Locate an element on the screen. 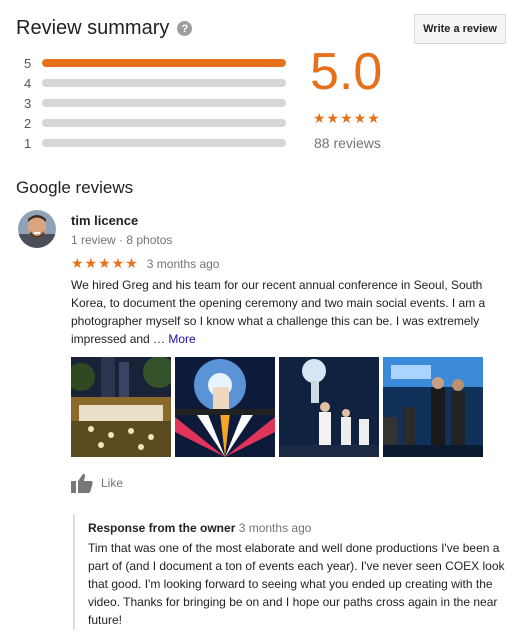 The height and width of the screenshot is (636, 520). rating-row-3: 3 is located at coordinates (155, 103).